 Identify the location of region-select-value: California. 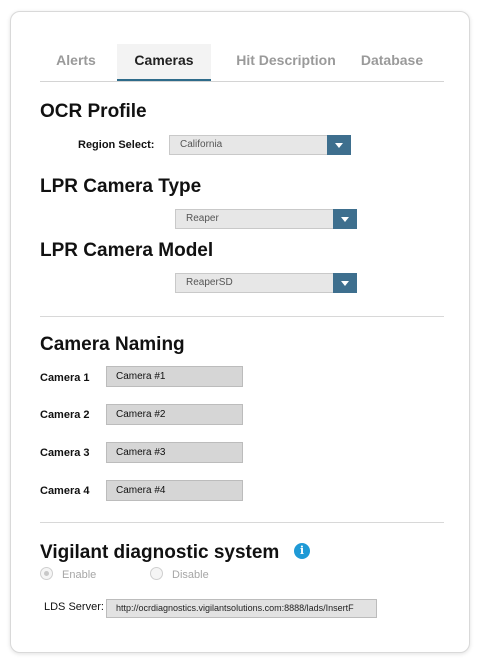
(201, 144).